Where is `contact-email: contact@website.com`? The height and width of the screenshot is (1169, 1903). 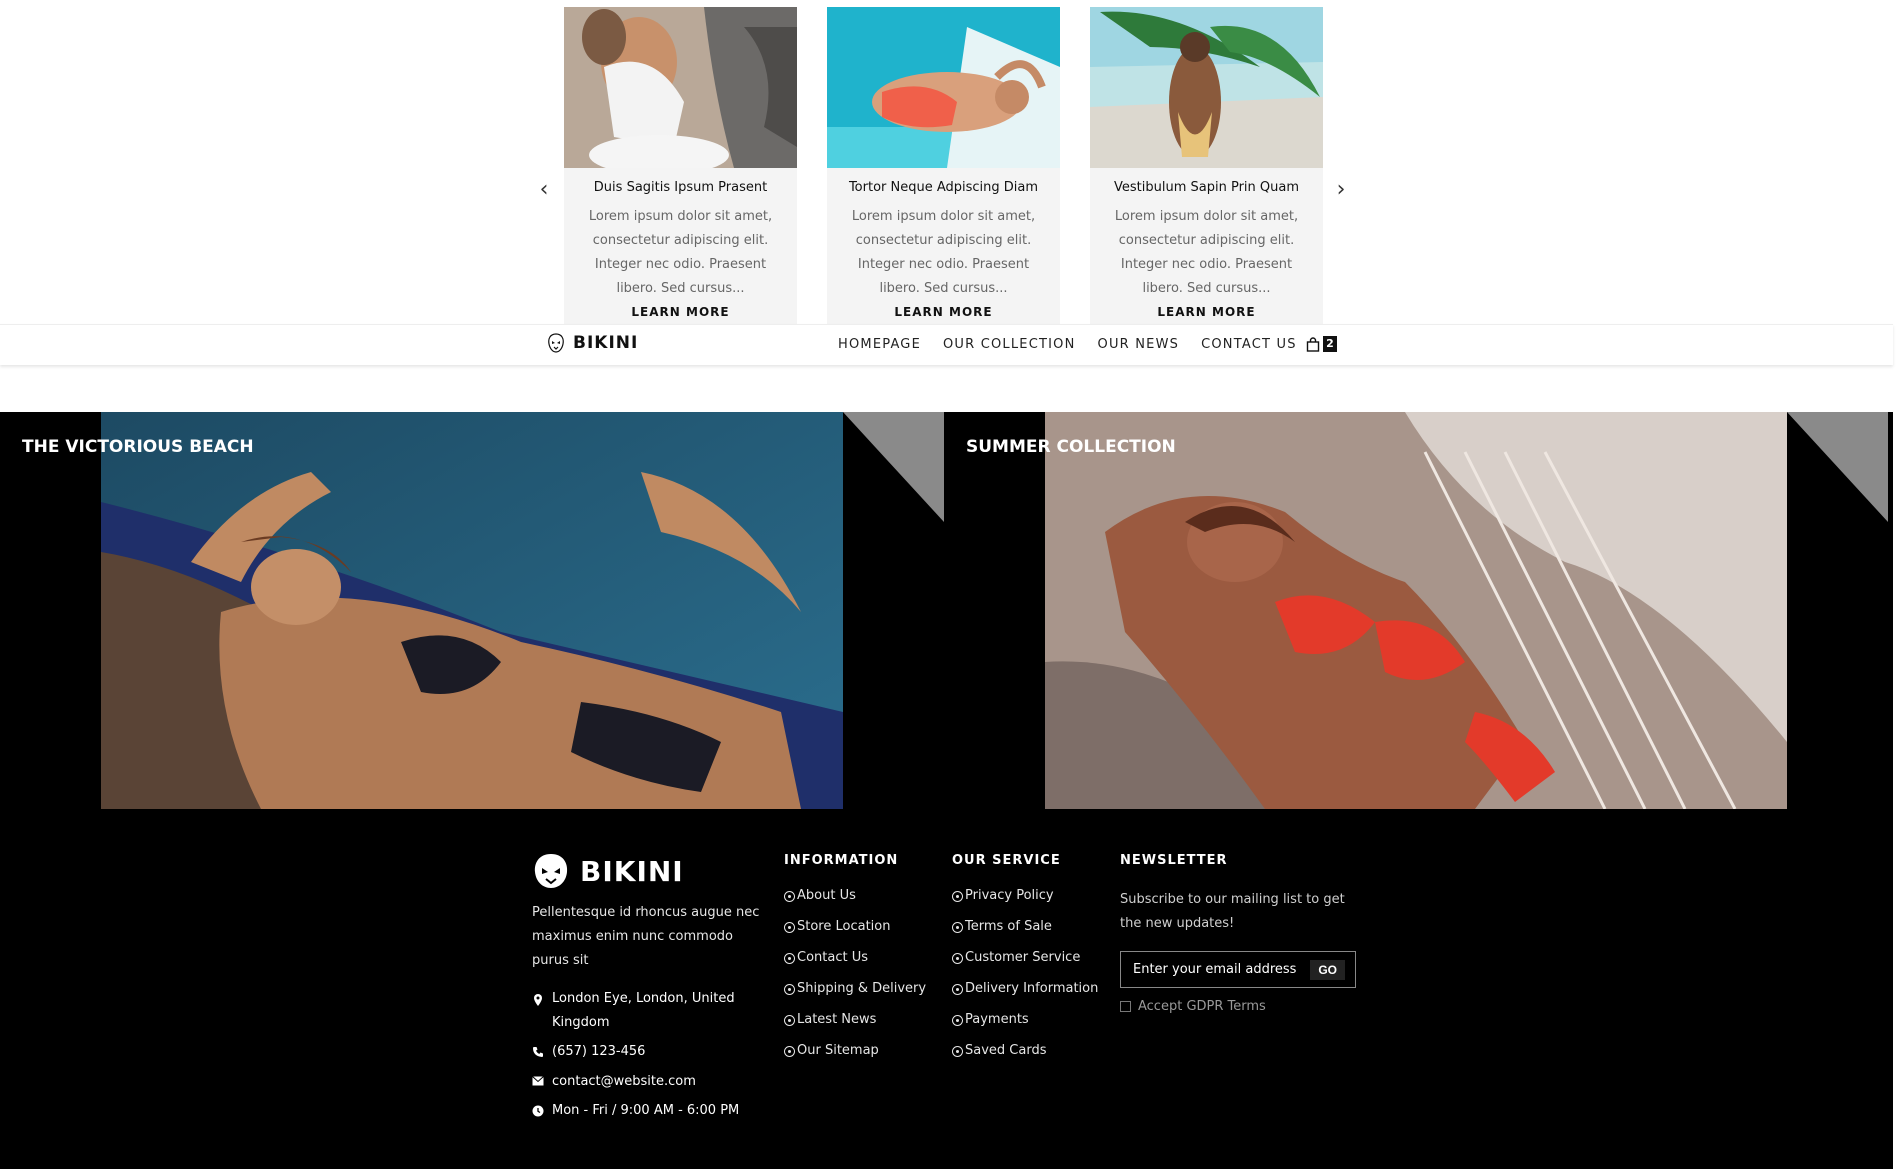 contact-email: contact@website.com is located at coordinates (647, 1082).